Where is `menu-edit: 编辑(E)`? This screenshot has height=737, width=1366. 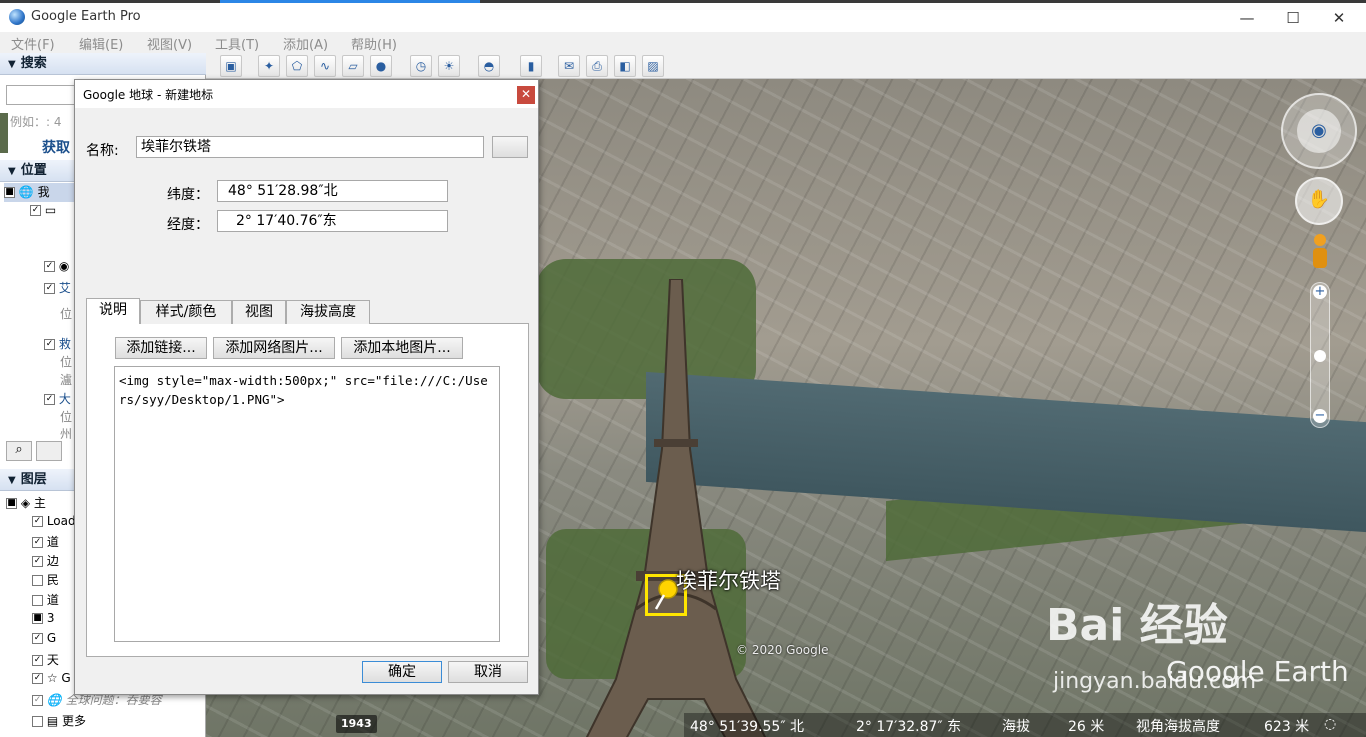
menu-edit: 编辑(E) is located at coordinates (101, 43).